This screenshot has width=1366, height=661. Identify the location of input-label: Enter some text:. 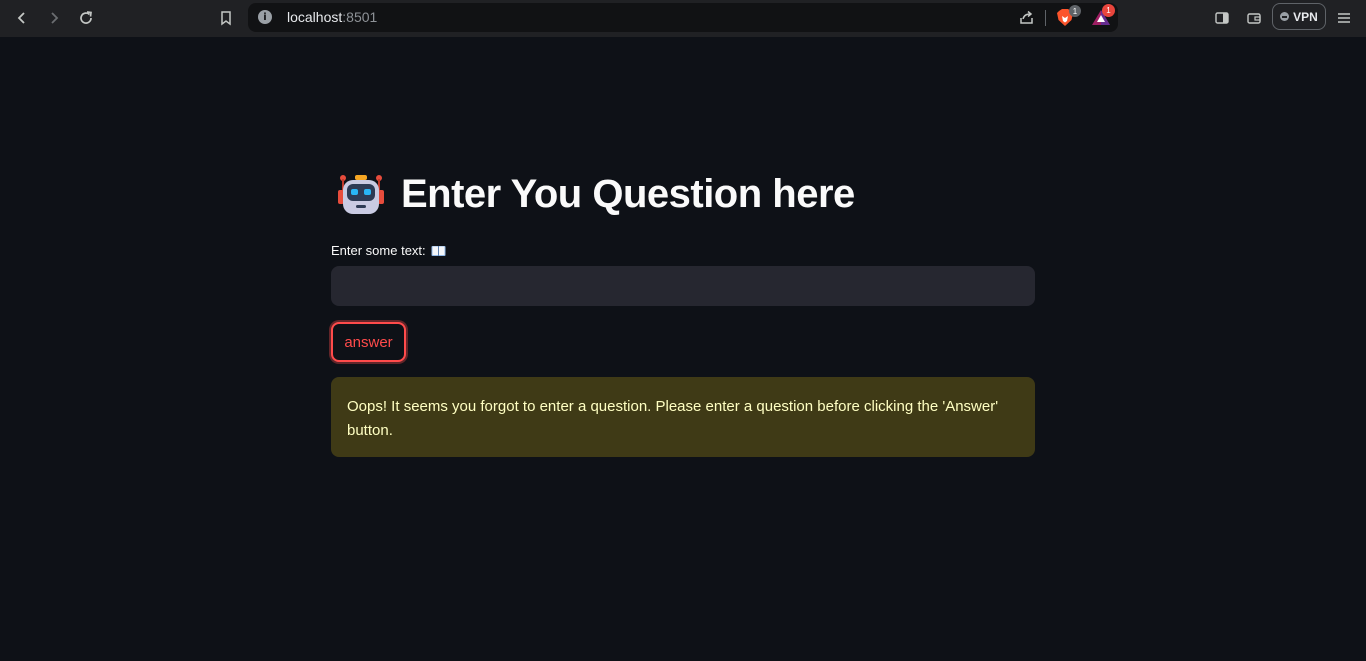
(388, 250).